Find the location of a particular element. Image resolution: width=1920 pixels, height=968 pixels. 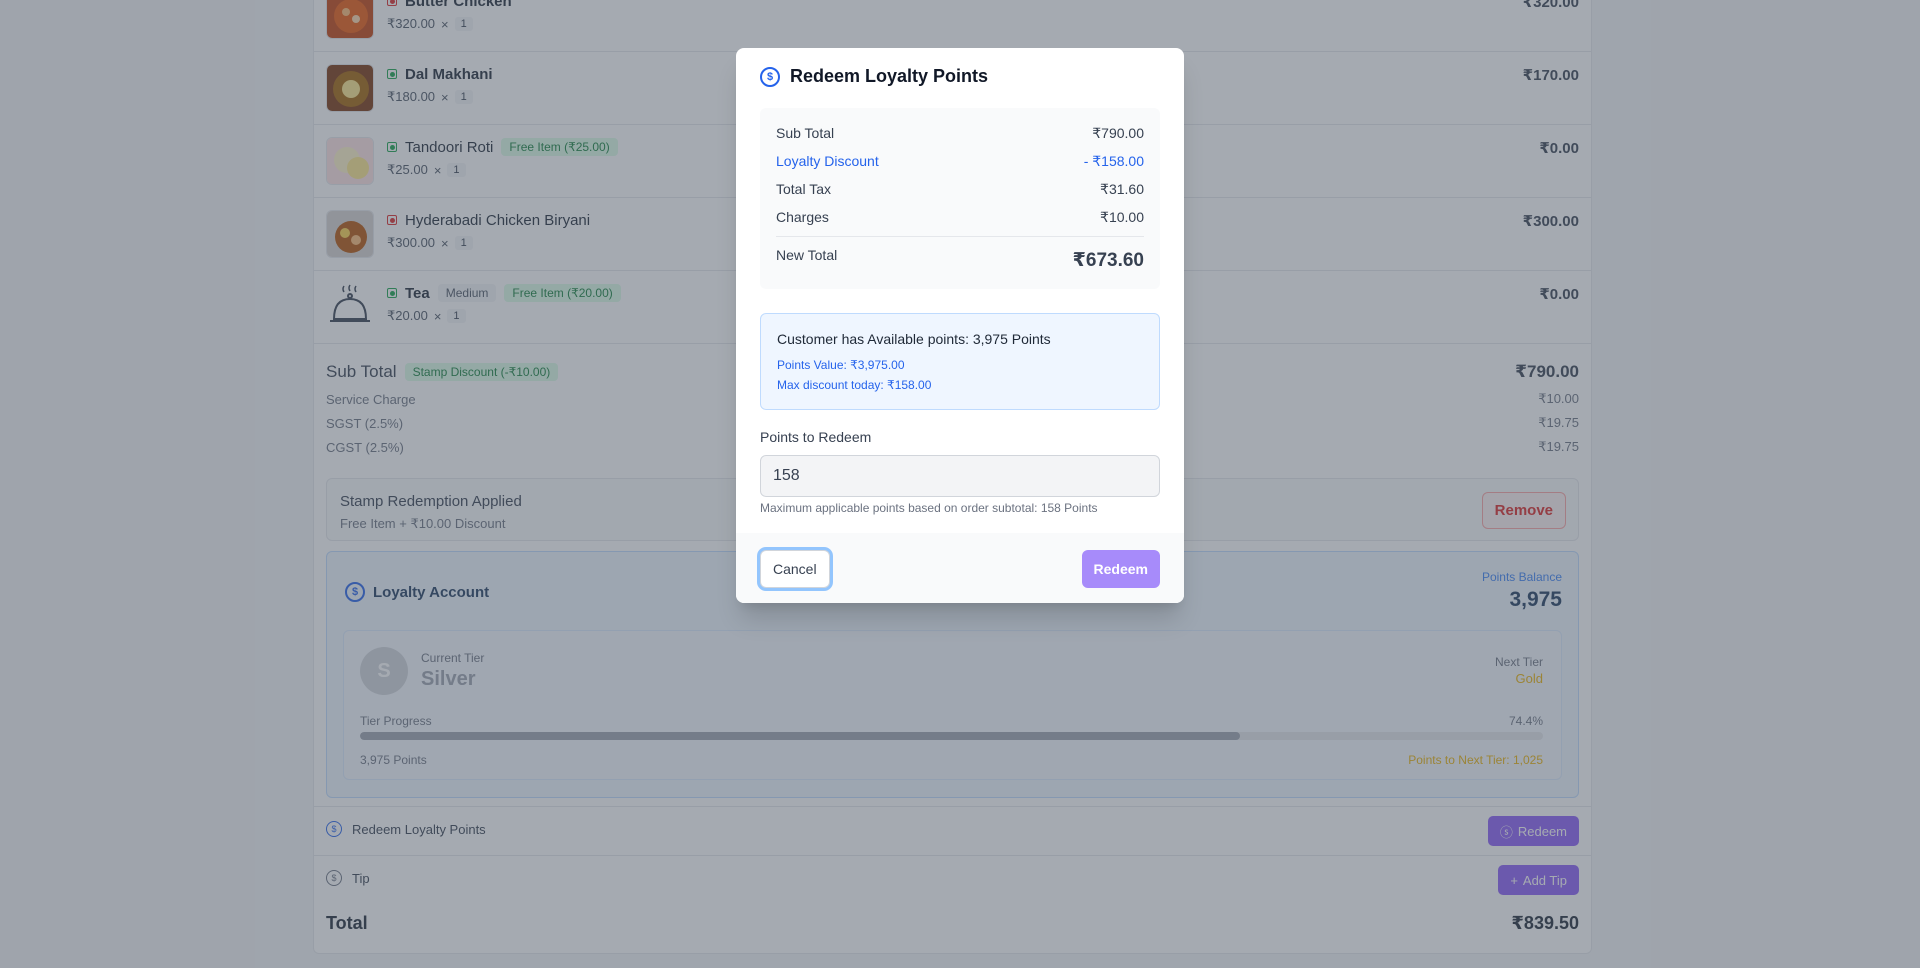

max-discount-text: Max discount today: ₹158.00 is located at coordinates (854, 385).